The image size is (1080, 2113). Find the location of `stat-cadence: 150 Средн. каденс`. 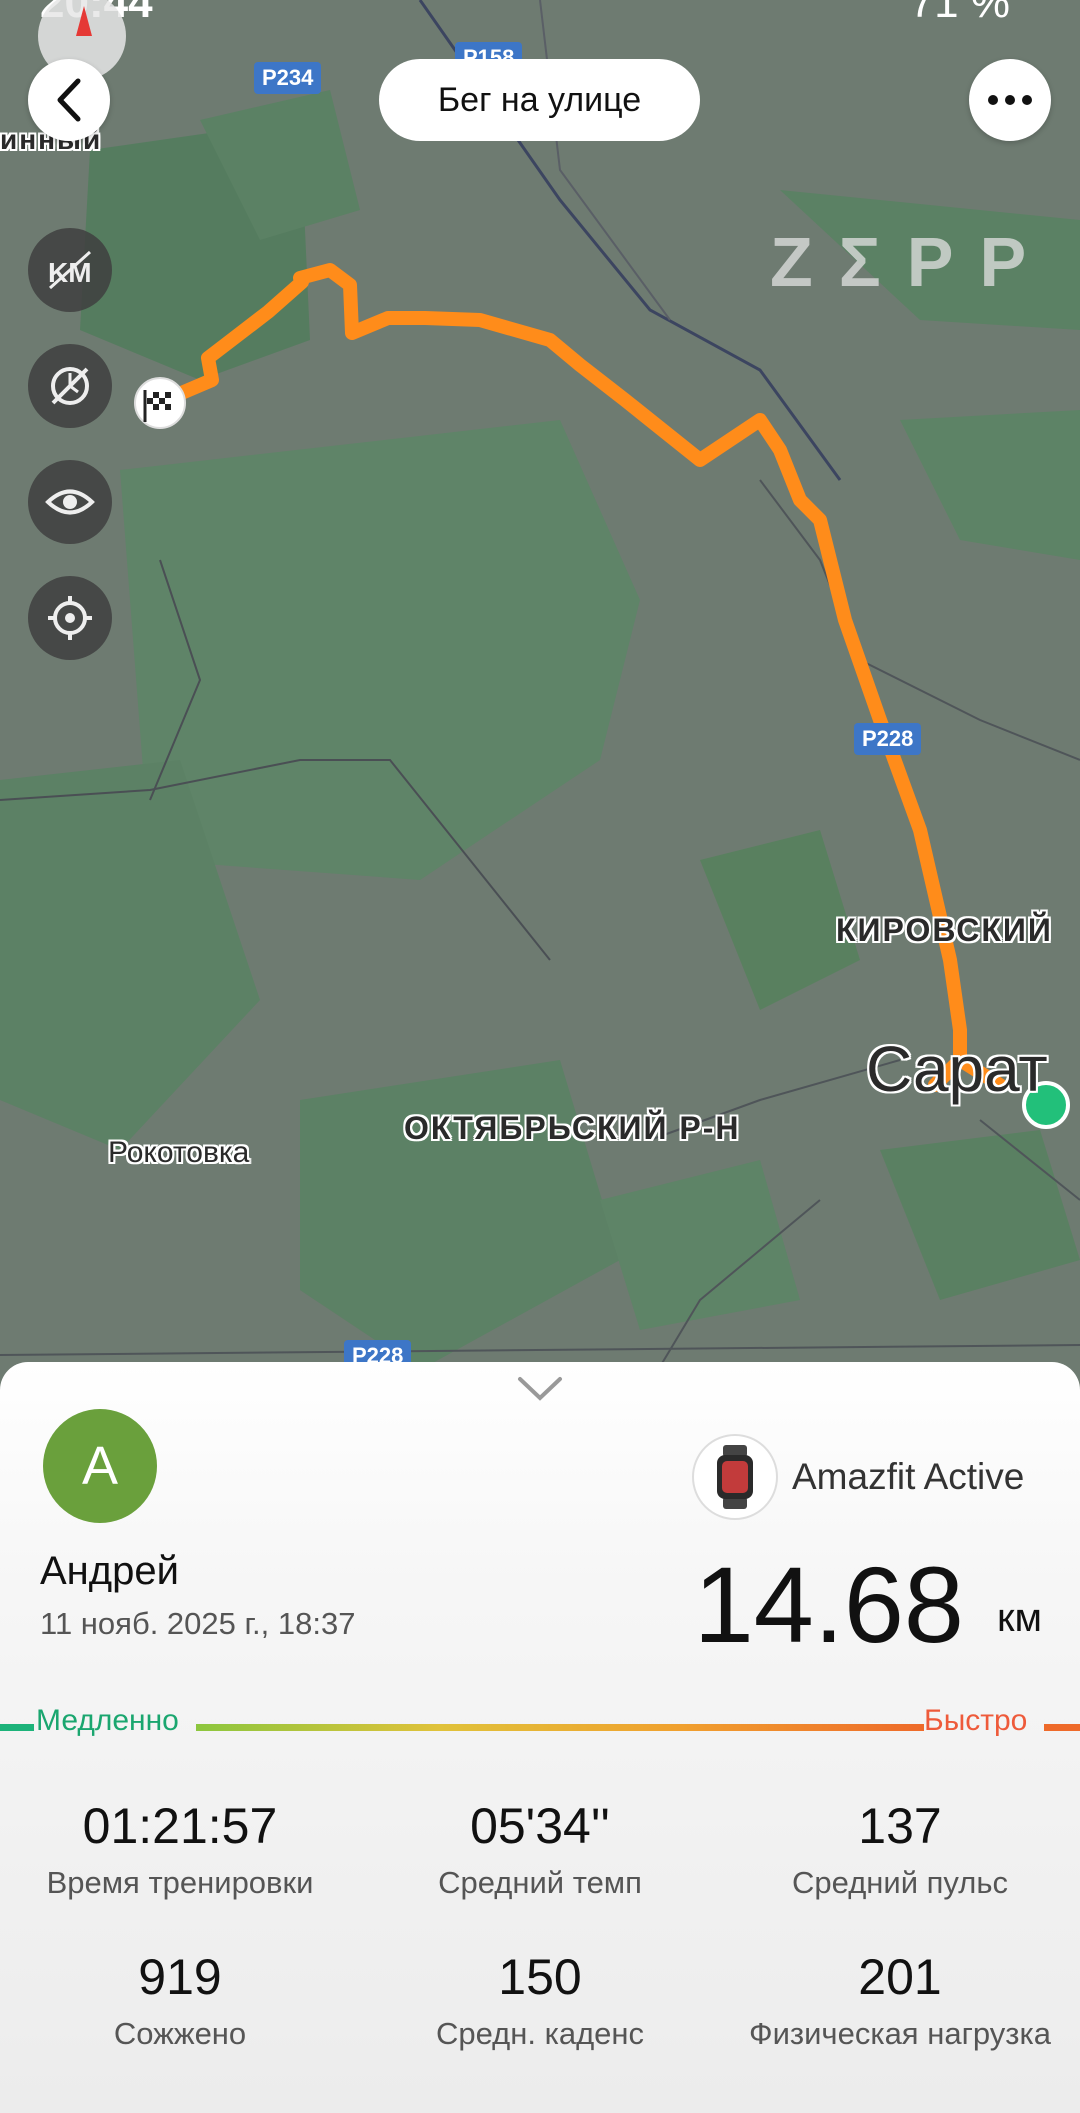

stat-cadence: 150 Средн. каденс is located at coordinates (540, 2000).